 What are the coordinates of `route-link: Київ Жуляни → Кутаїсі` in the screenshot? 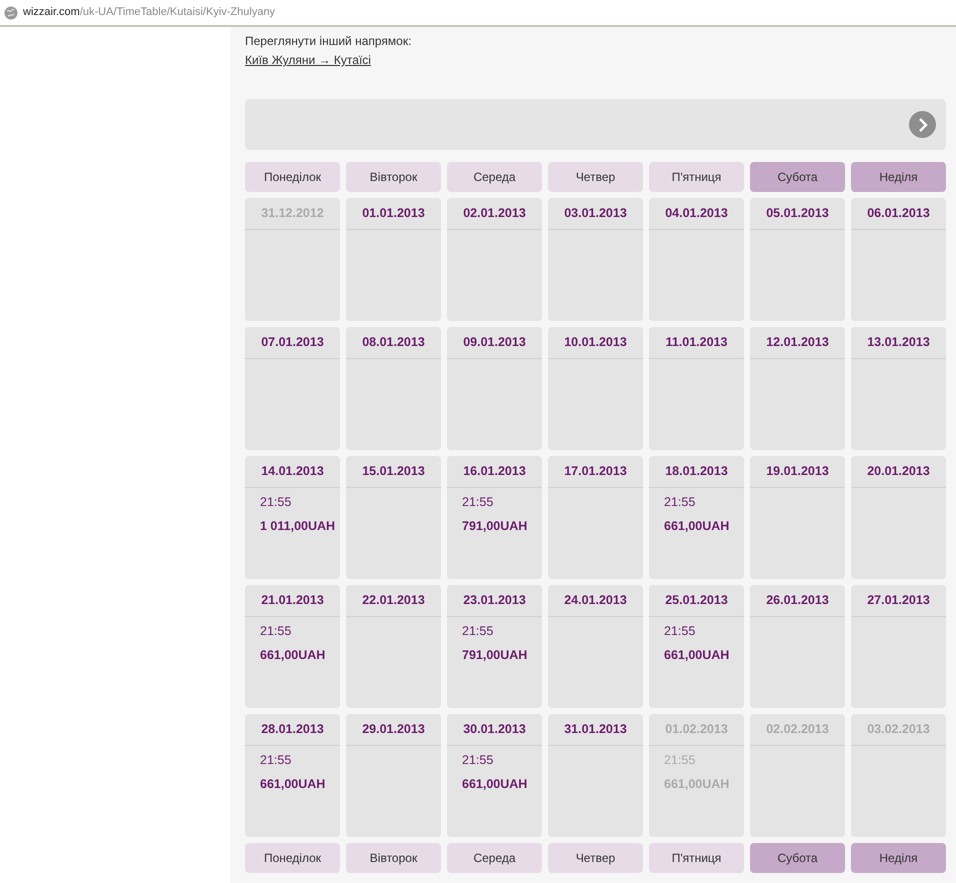 It's located at (308, 60).